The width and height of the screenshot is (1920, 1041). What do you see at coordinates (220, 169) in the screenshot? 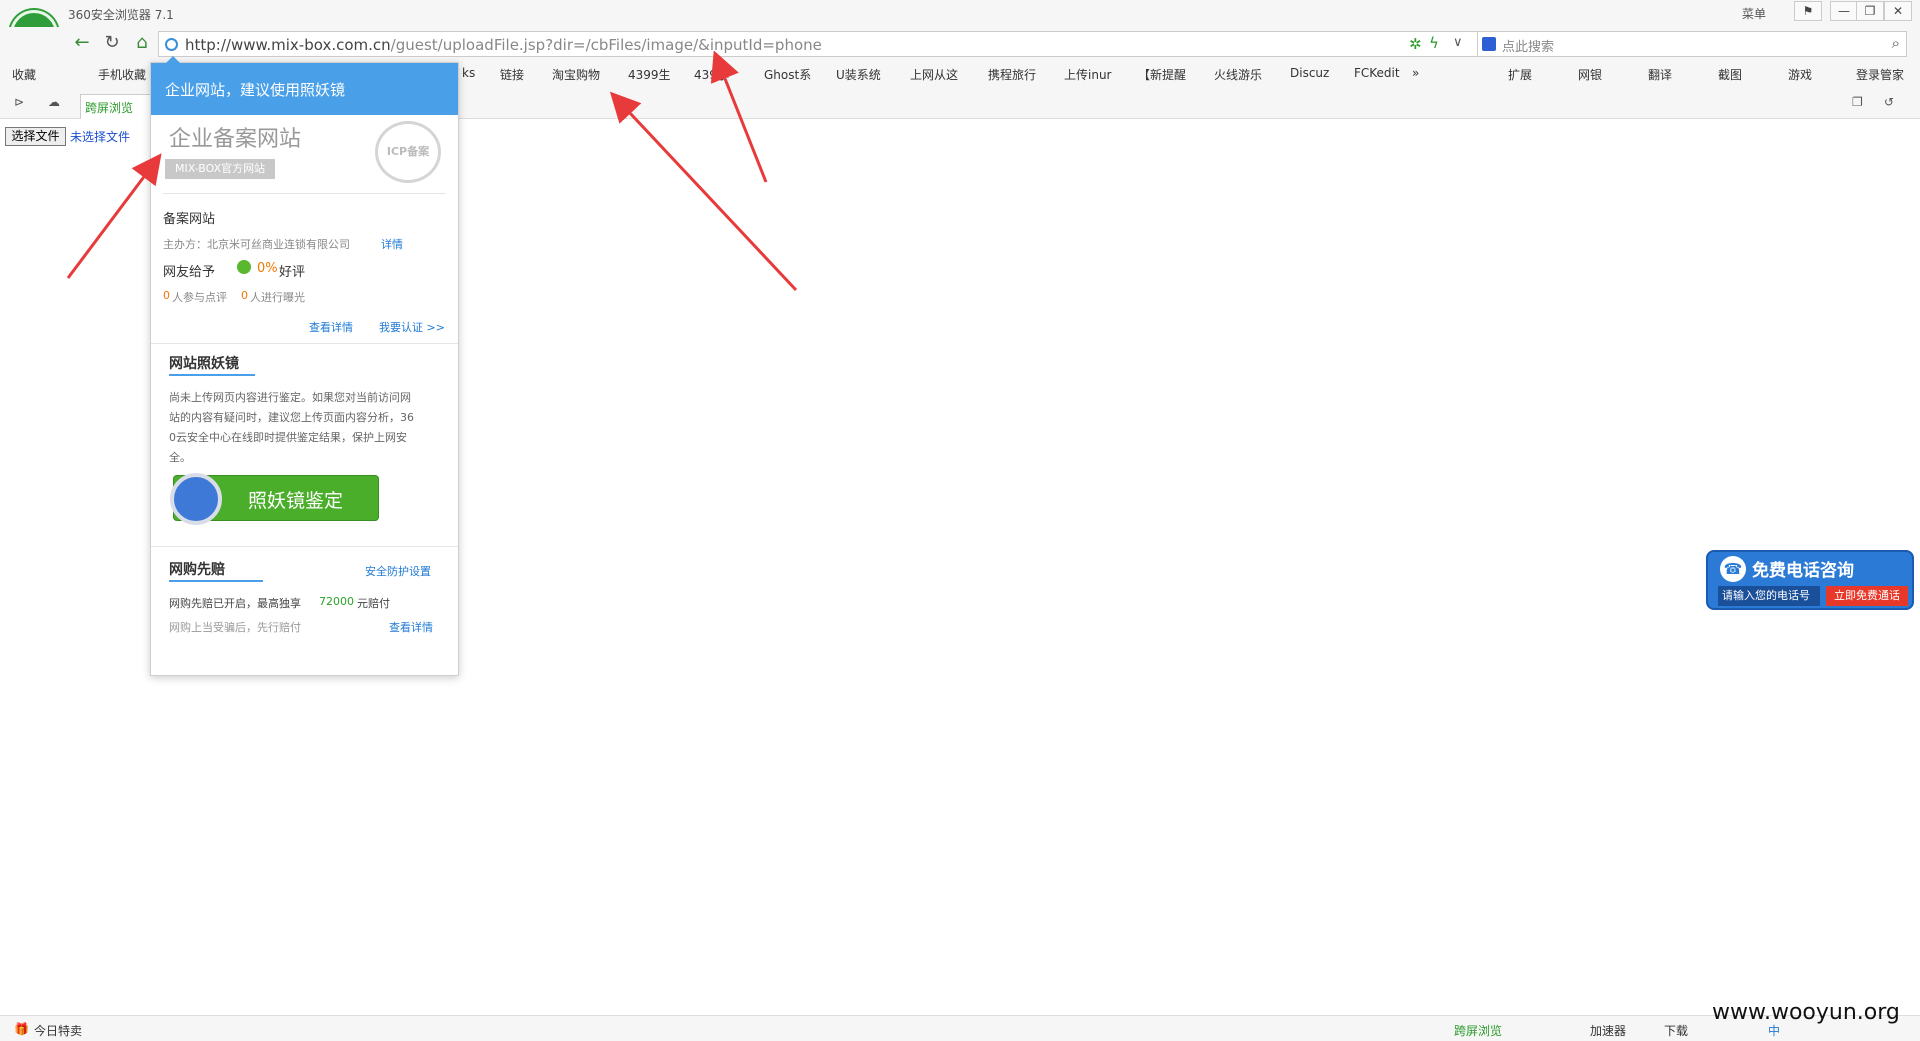
I see `corp-tag: MIX-BOX官方网站` at bounding box center [220, 169].